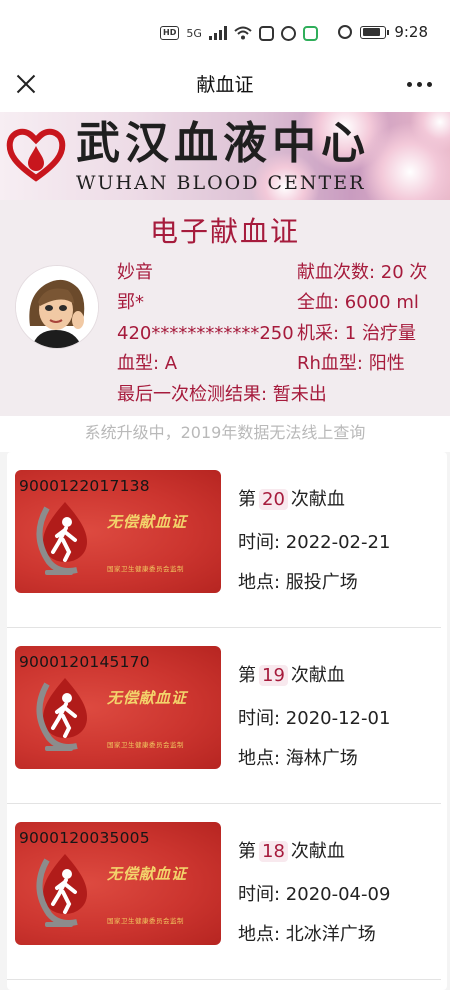 The height and width of the screenshot is (990, 450). Describe the element at coordinates (135, 272) in the screenshot. I see `donor-name: 妙音` at that location.